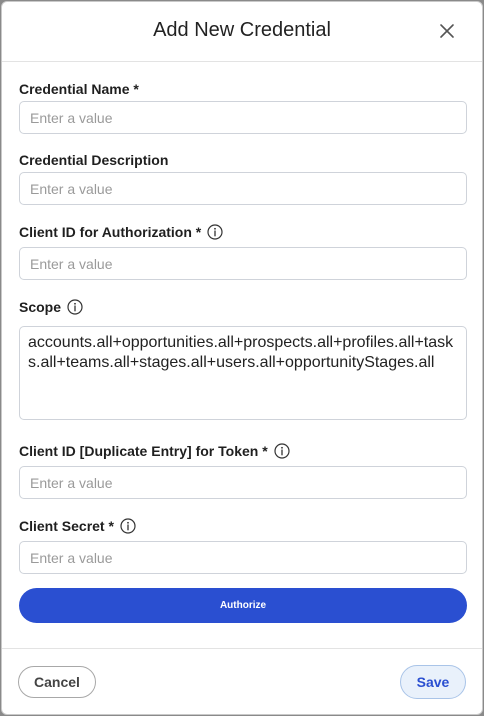  I want to click on dialog-title: Add New Credential, so click(242, 30).